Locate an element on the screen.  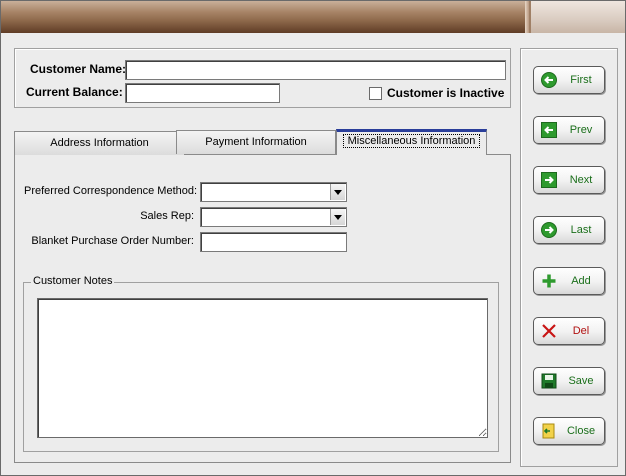
close-button: Close is located at coordinates (569, 431).